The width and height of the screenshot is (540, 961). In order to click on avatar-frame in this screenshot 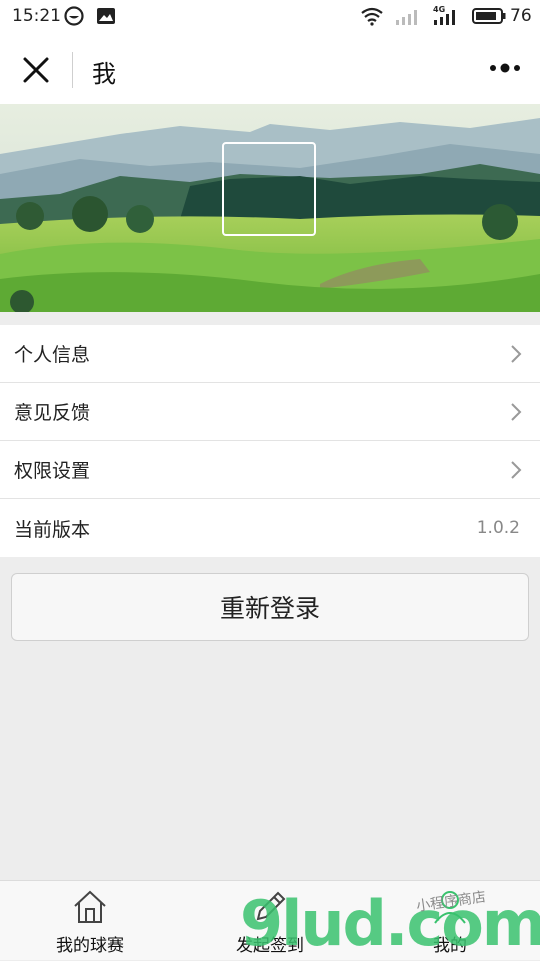, I will do `click(269, 189)`.